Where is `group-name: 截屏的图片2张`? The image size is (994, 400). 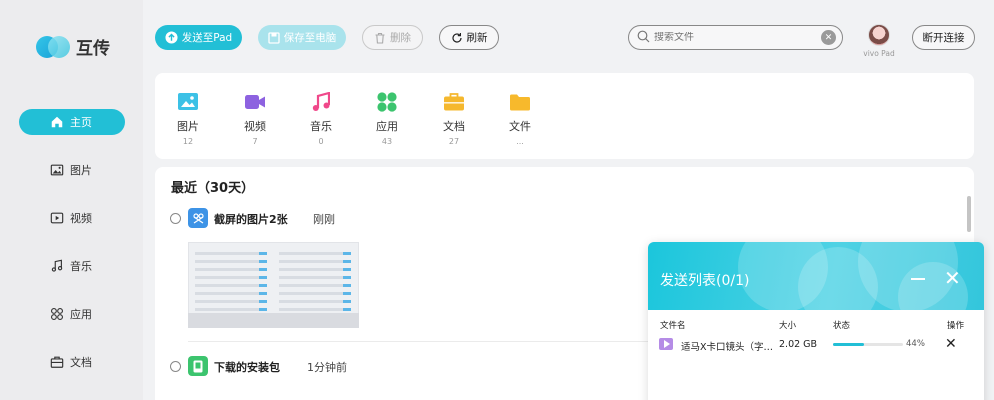
group-name: 截屏的图片2张 is located at coordinates (251, 219).